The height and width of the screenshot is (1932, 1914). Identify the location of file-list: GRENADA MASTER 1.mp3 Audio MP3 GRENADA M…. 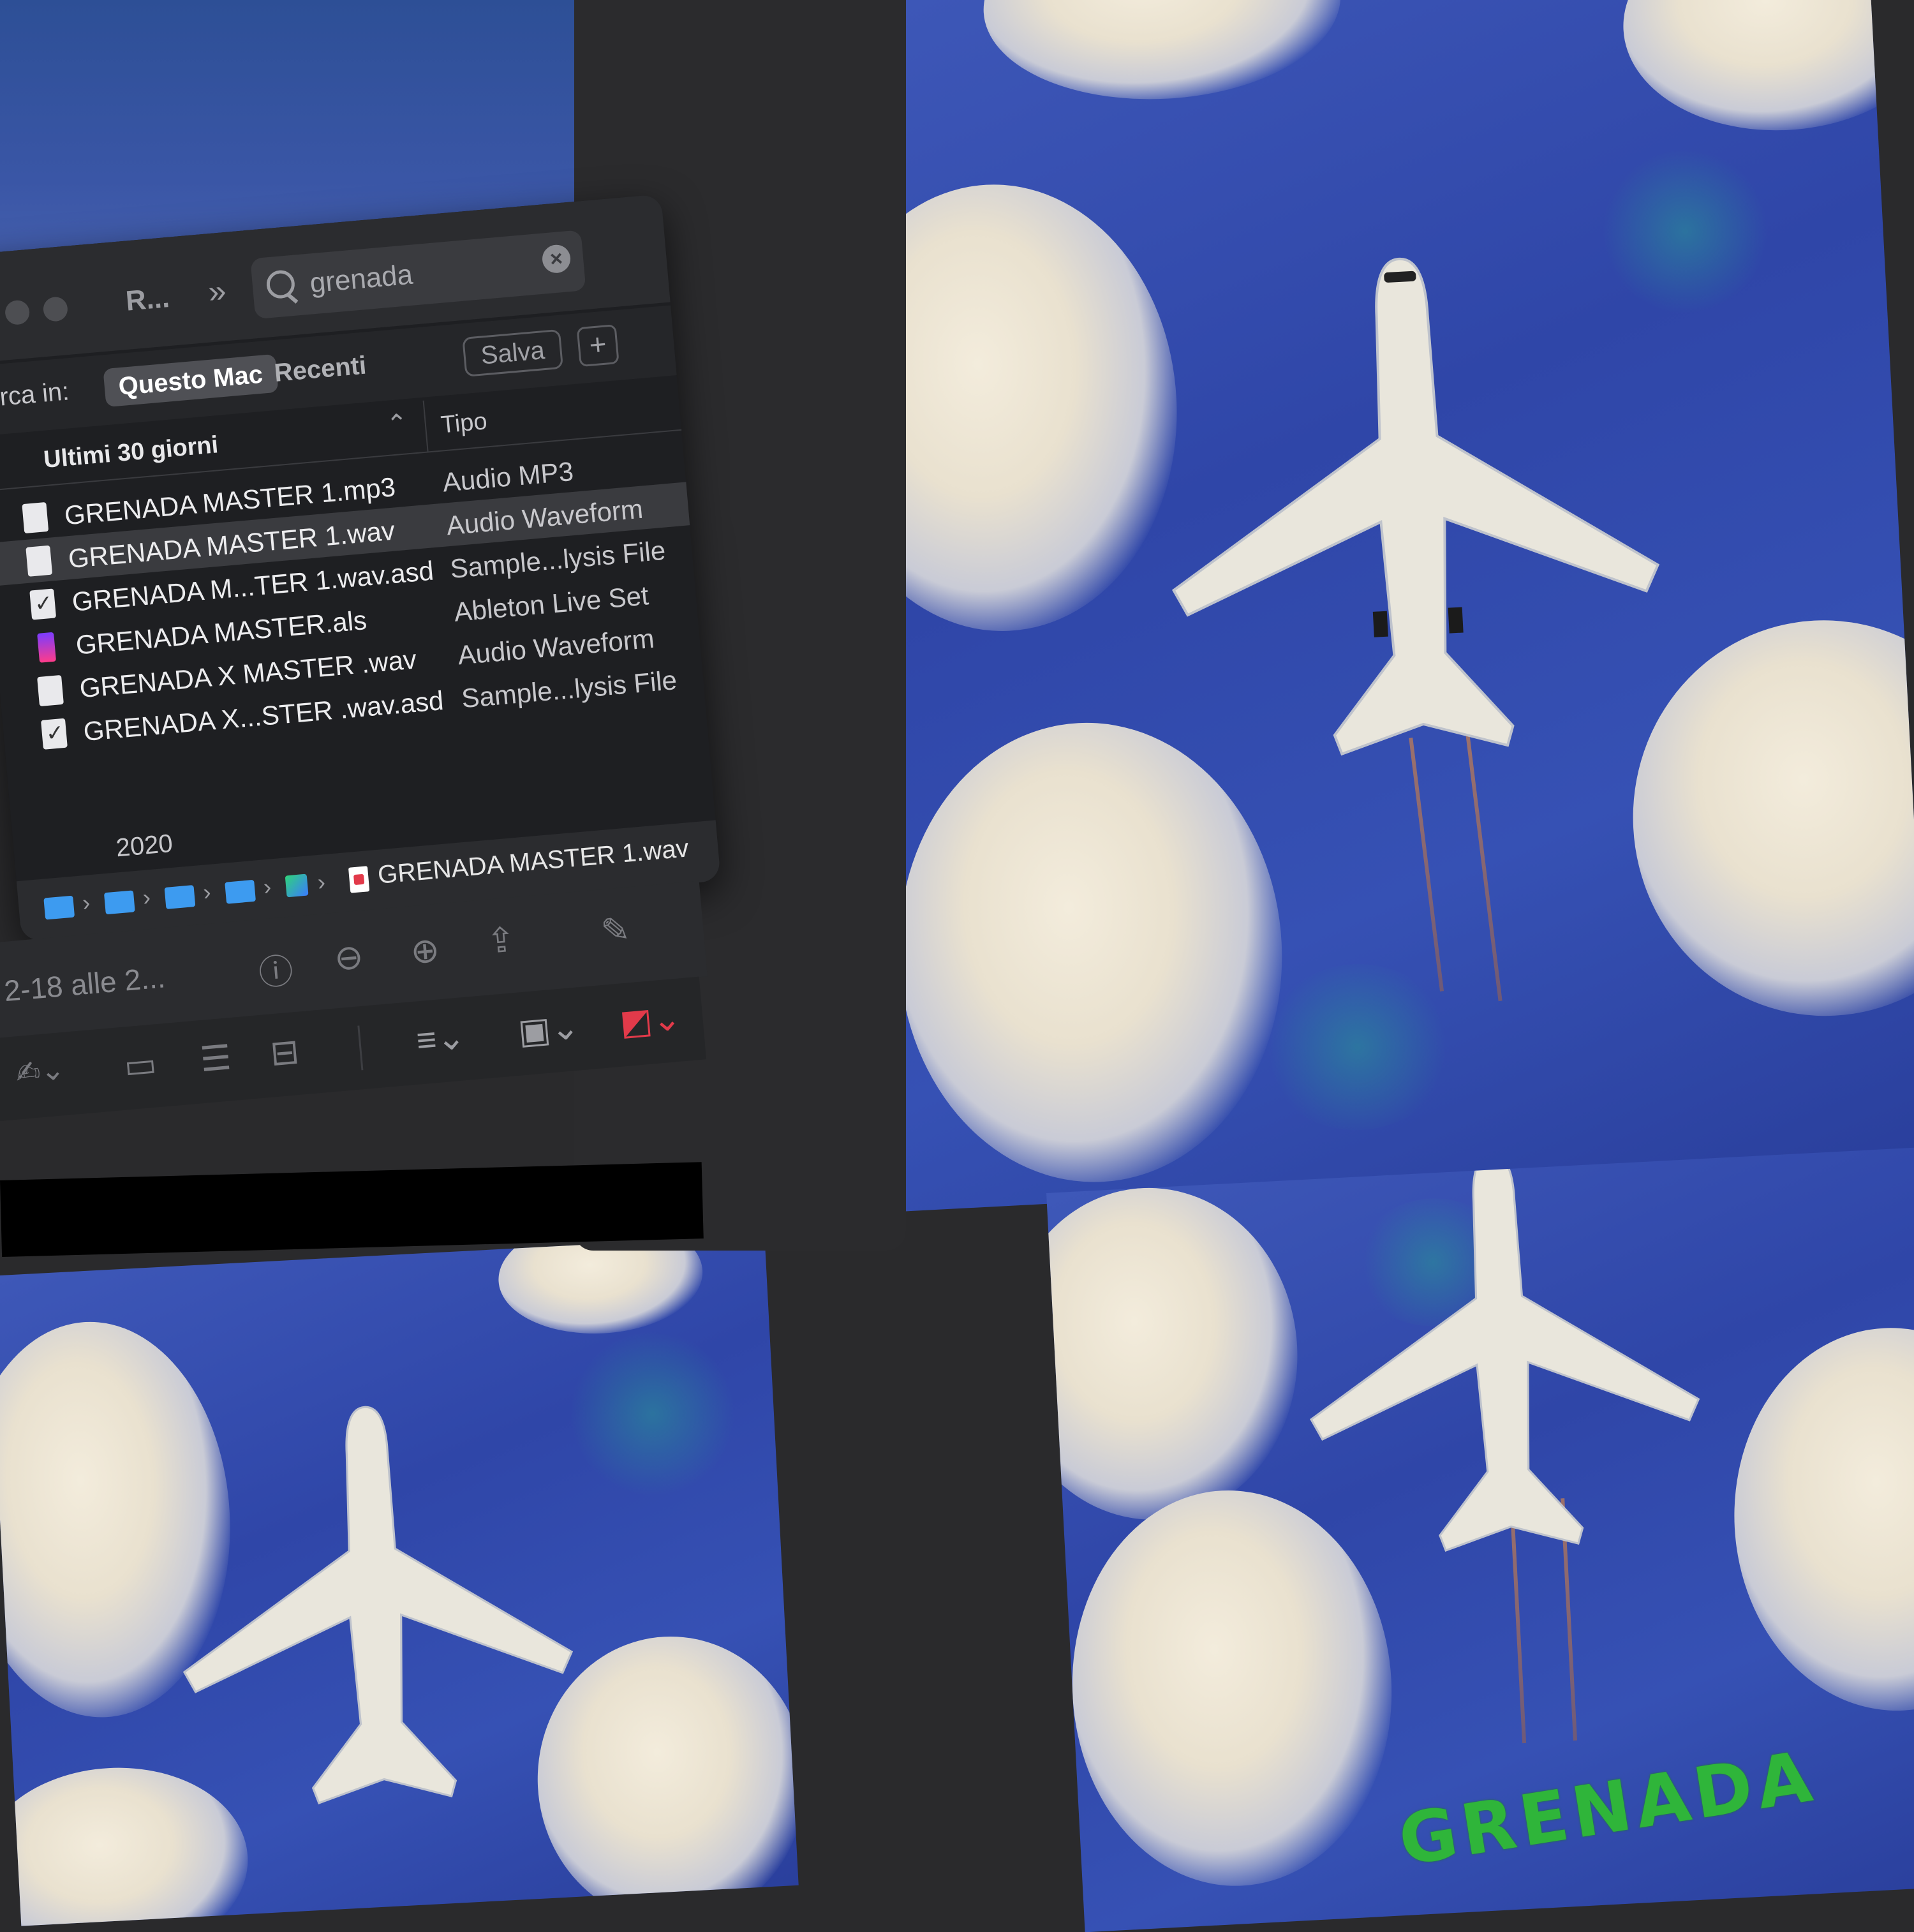
(352, 599).